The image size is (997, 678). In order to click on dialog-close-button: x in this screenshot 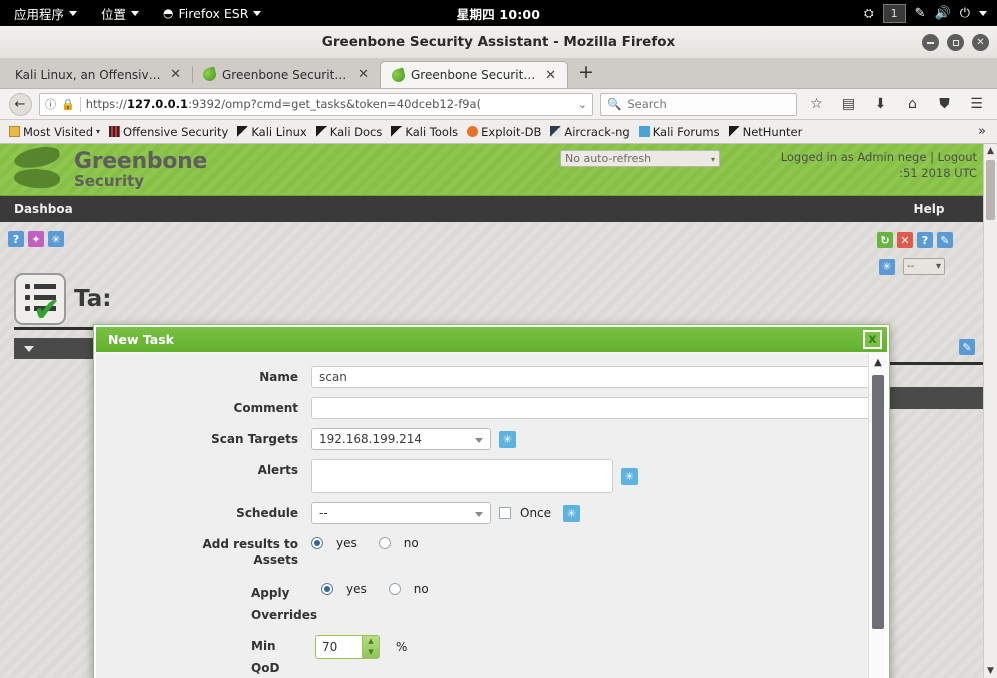, I will do `click(872, 339)`.